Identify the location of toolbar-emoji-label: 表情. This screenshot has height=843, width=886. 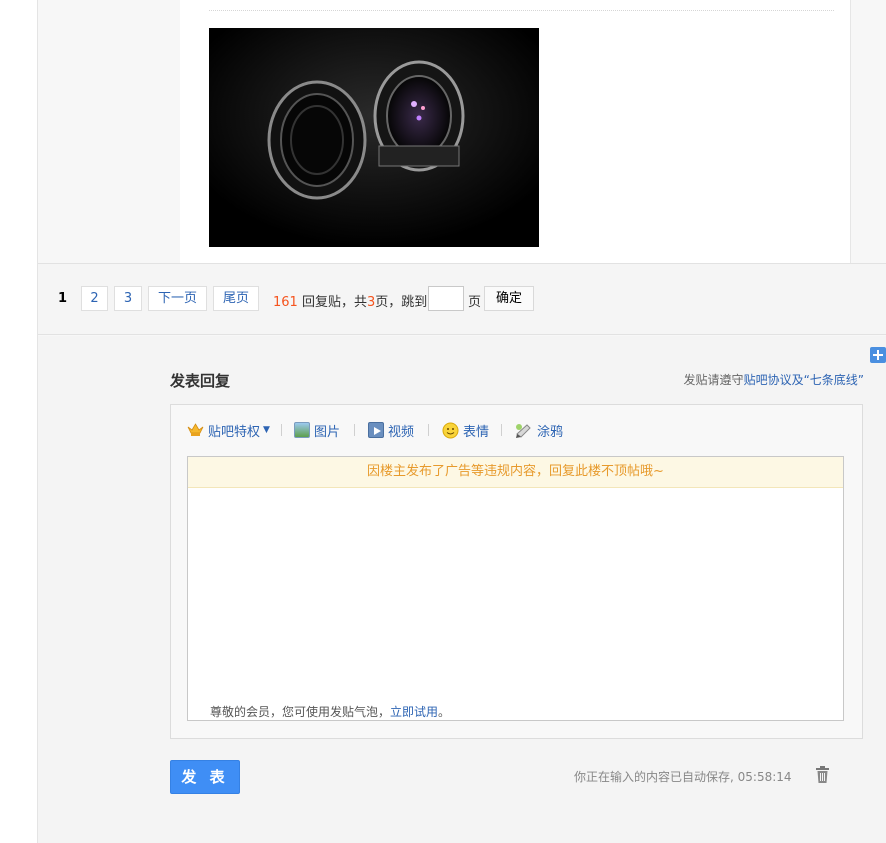
(476, 432).